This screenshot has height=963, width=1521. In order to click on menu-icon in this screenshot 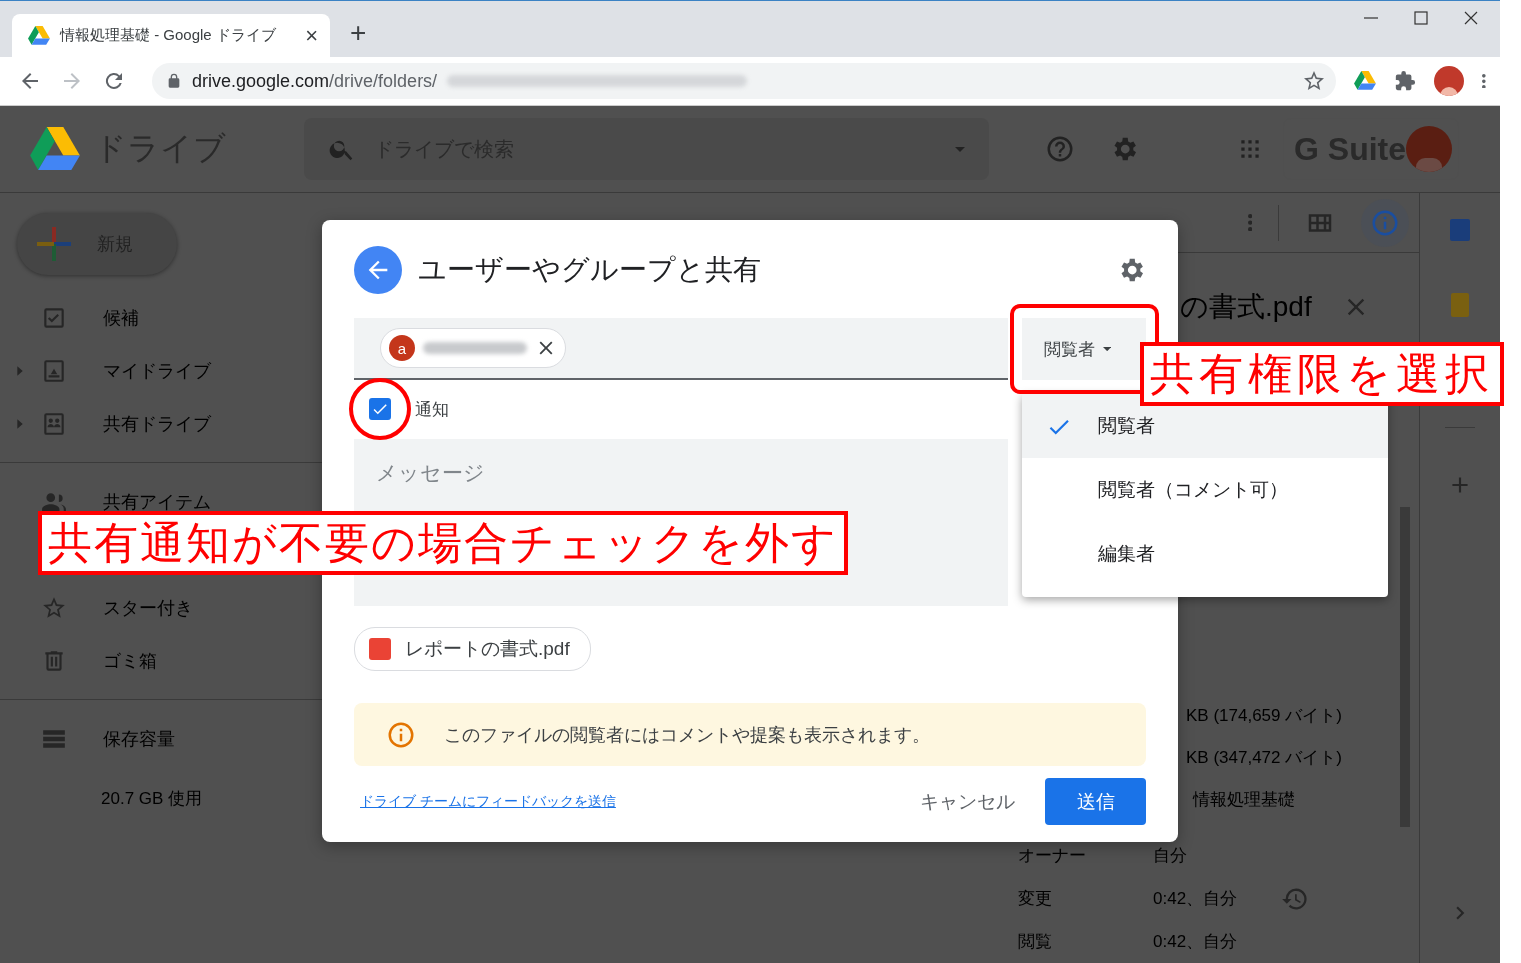, I will do `click(1484, 81)`.